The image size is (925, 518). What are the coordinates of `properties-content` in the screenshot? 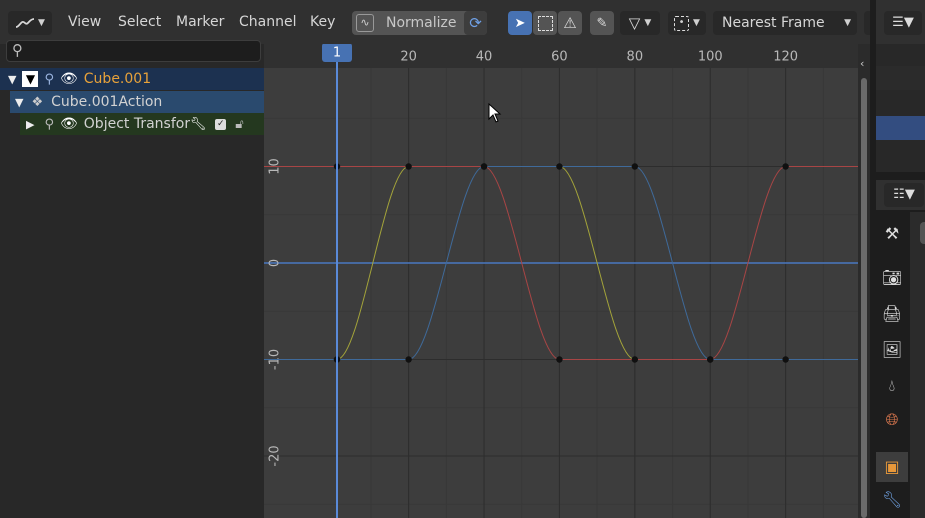 It's located at (917, 365).